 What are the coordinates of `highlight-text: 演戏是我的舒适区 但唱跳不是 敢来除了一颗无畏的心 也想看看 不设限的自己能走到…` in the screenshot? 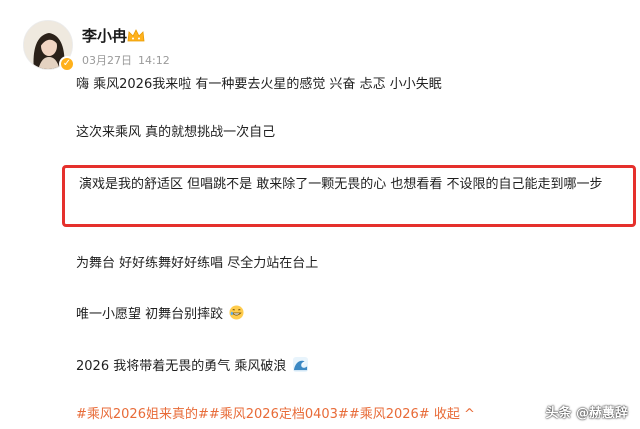 It's located at (341, 184).